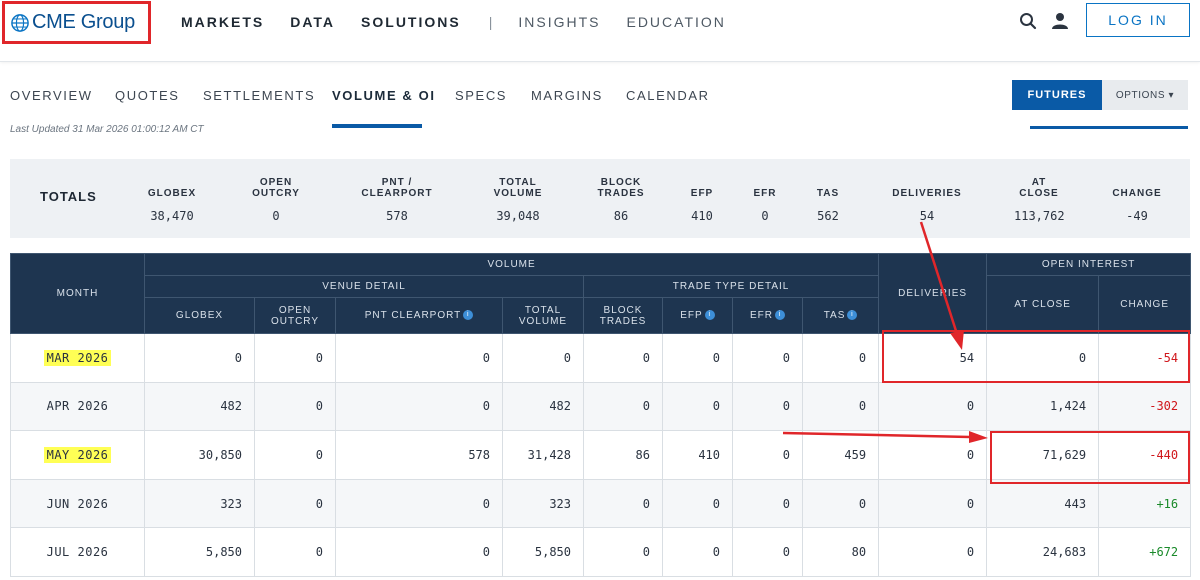 This screenshot has width=1200, height=580. Describe the element at coordinates (364, 286) in the screenshot. I see `group-venue-detail: VENUE DETAIL` at that location.